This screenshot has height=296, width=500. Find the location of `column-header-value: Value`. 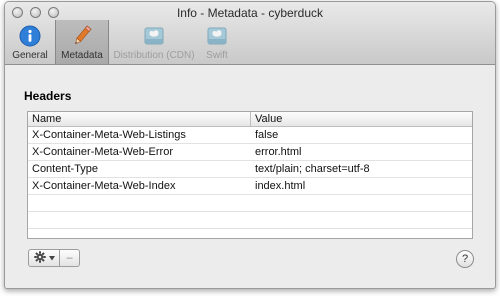

column-header-value: Value is located at coordinates (266, 119).